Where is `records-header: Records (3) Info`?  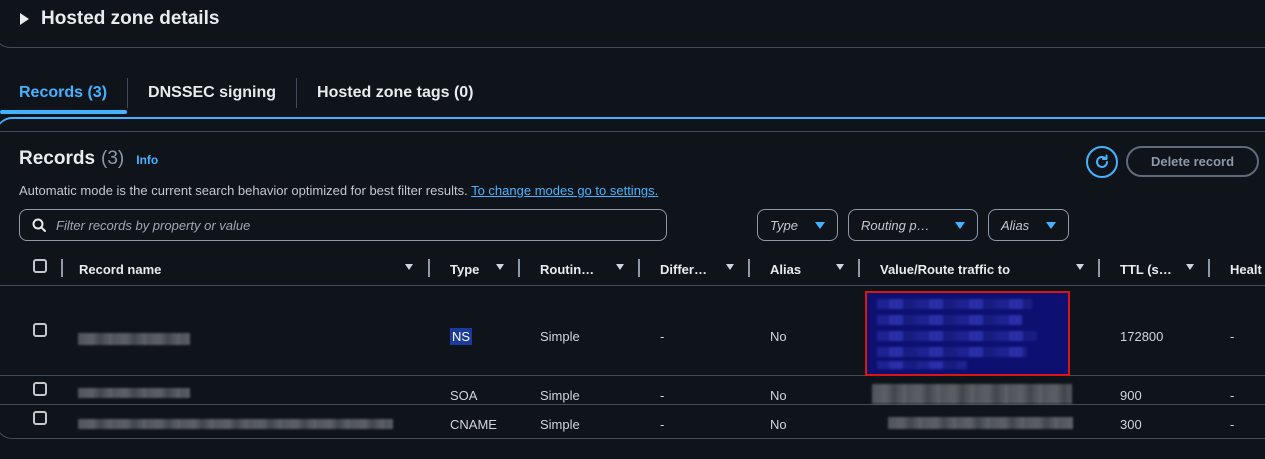
records-header: Records (3) Info is located at coordinates (88, 159).